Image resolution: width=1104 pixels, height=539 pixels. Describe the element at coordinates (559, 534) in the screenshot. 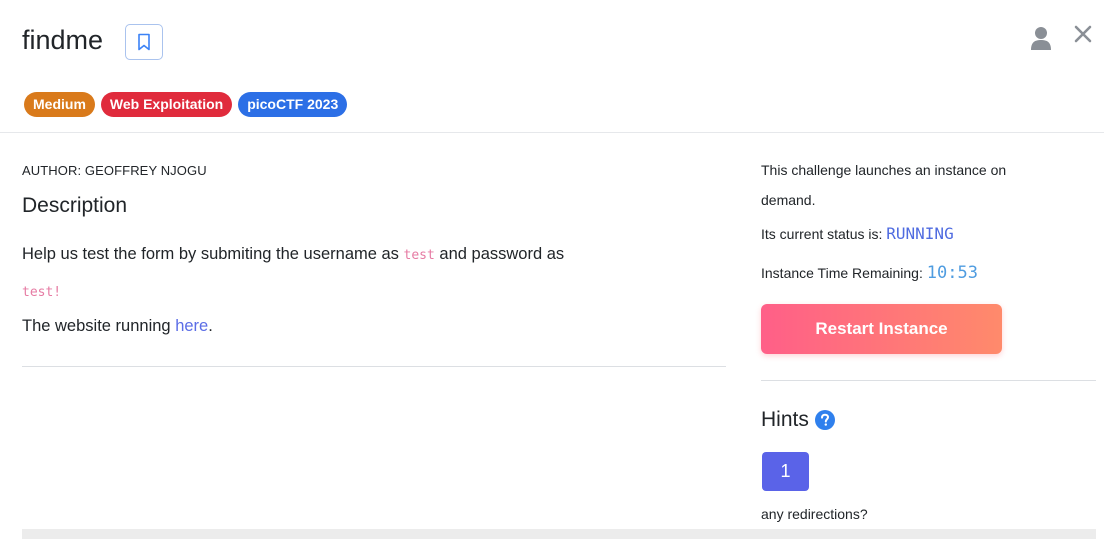

I see `bottom-scroll-area` at that location.